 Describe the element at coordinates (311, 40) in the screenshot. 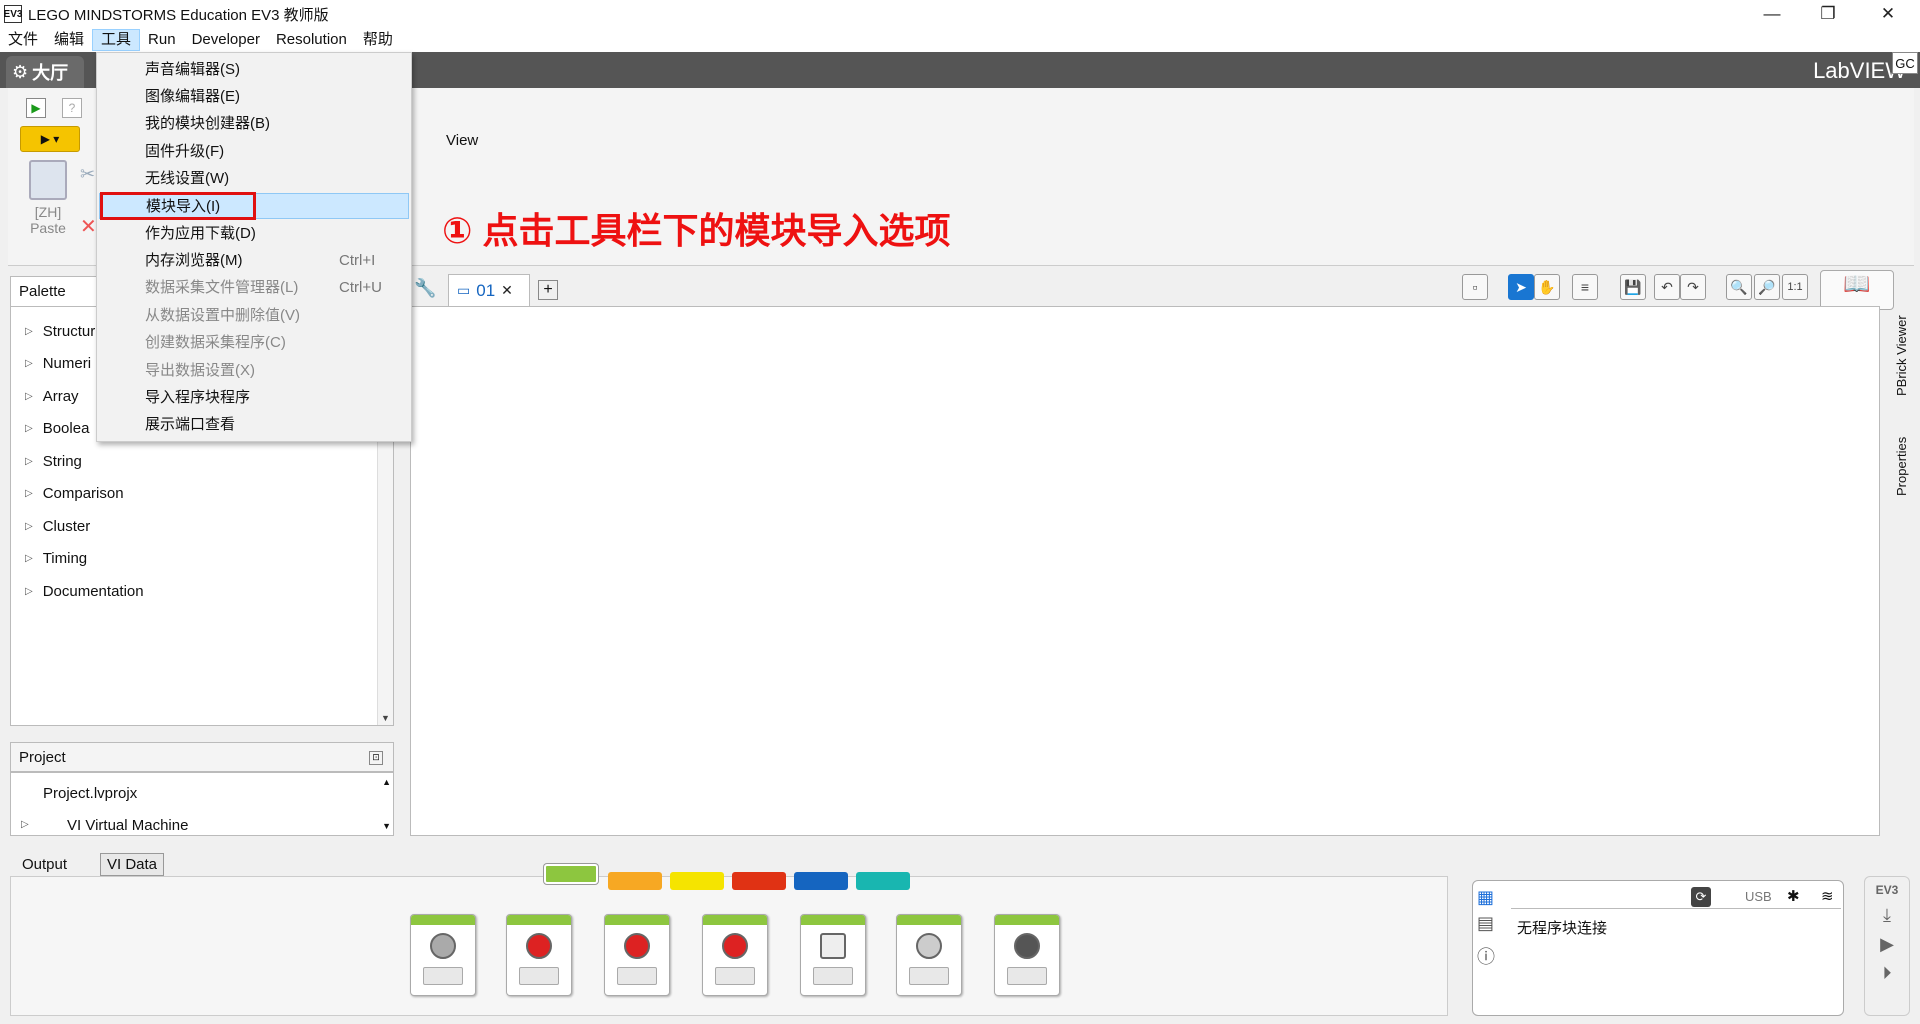

I see `menu-resolution: Resolution` at that location.